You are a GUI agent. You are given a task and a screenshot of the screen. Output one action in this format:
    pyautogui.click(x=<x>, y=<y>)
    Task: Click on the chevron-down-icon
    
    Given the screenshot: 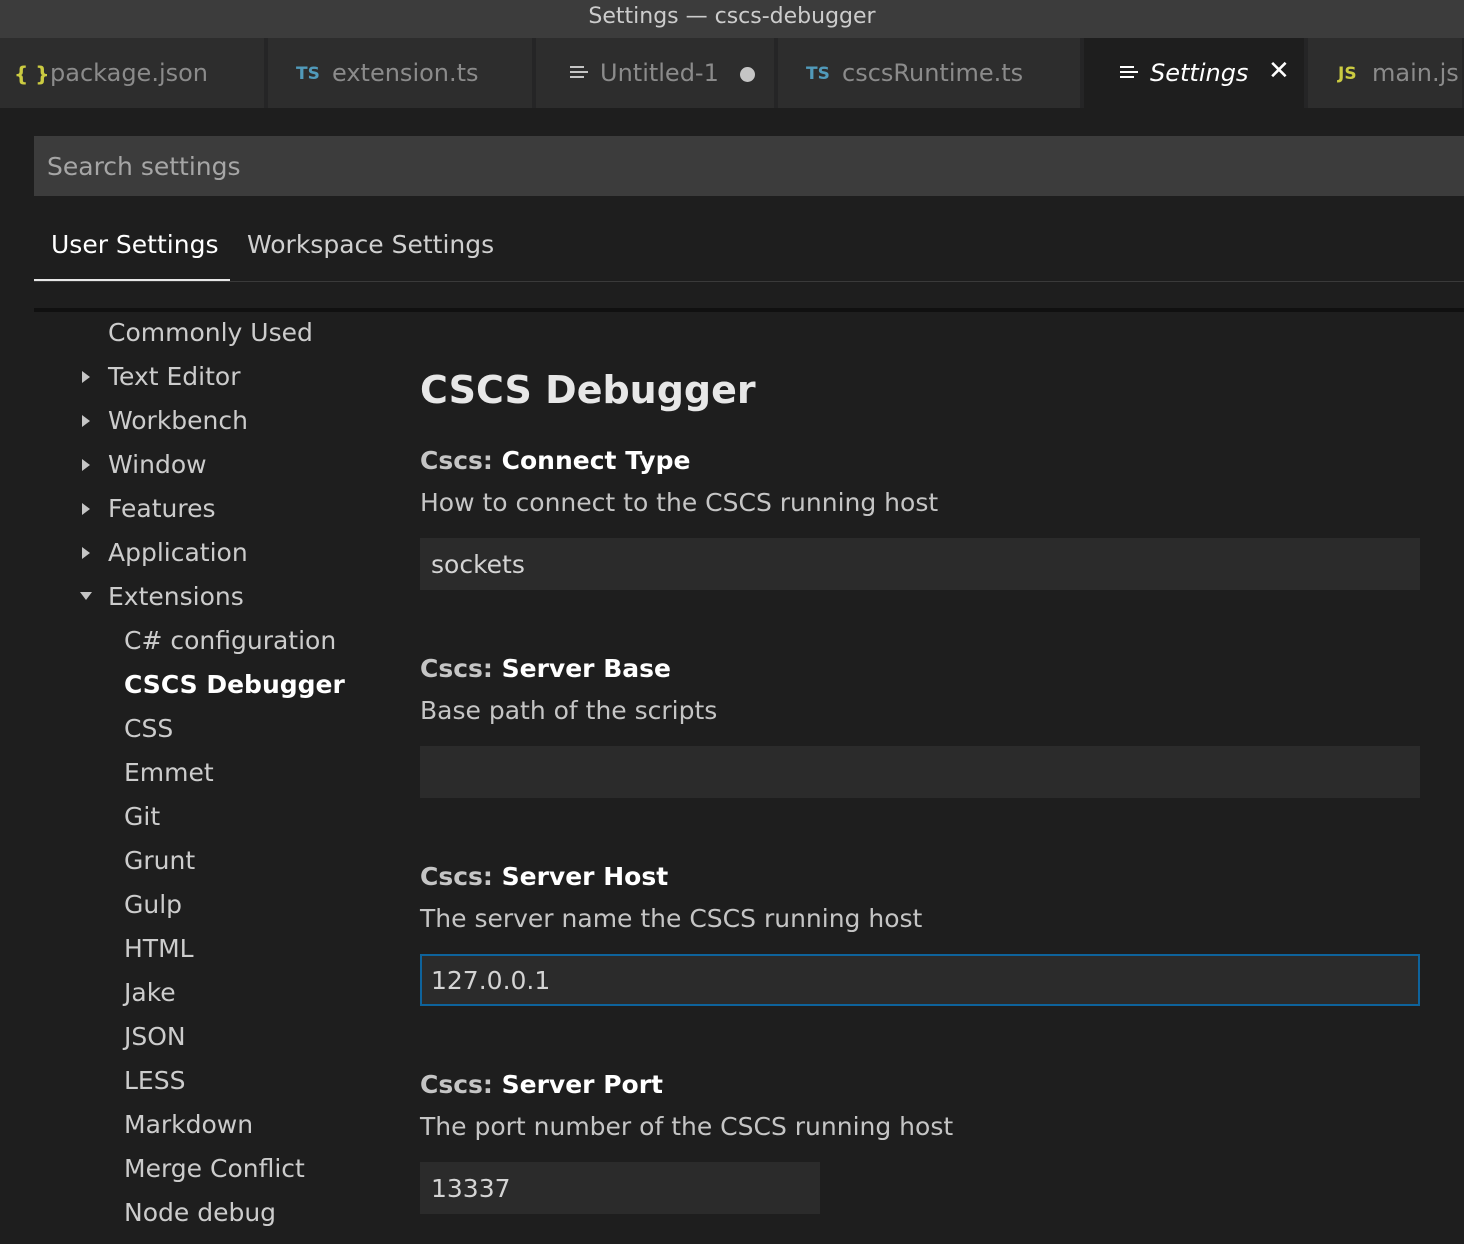 What is the action you would take?
    pyautogui.click(x=86, y=596)
    